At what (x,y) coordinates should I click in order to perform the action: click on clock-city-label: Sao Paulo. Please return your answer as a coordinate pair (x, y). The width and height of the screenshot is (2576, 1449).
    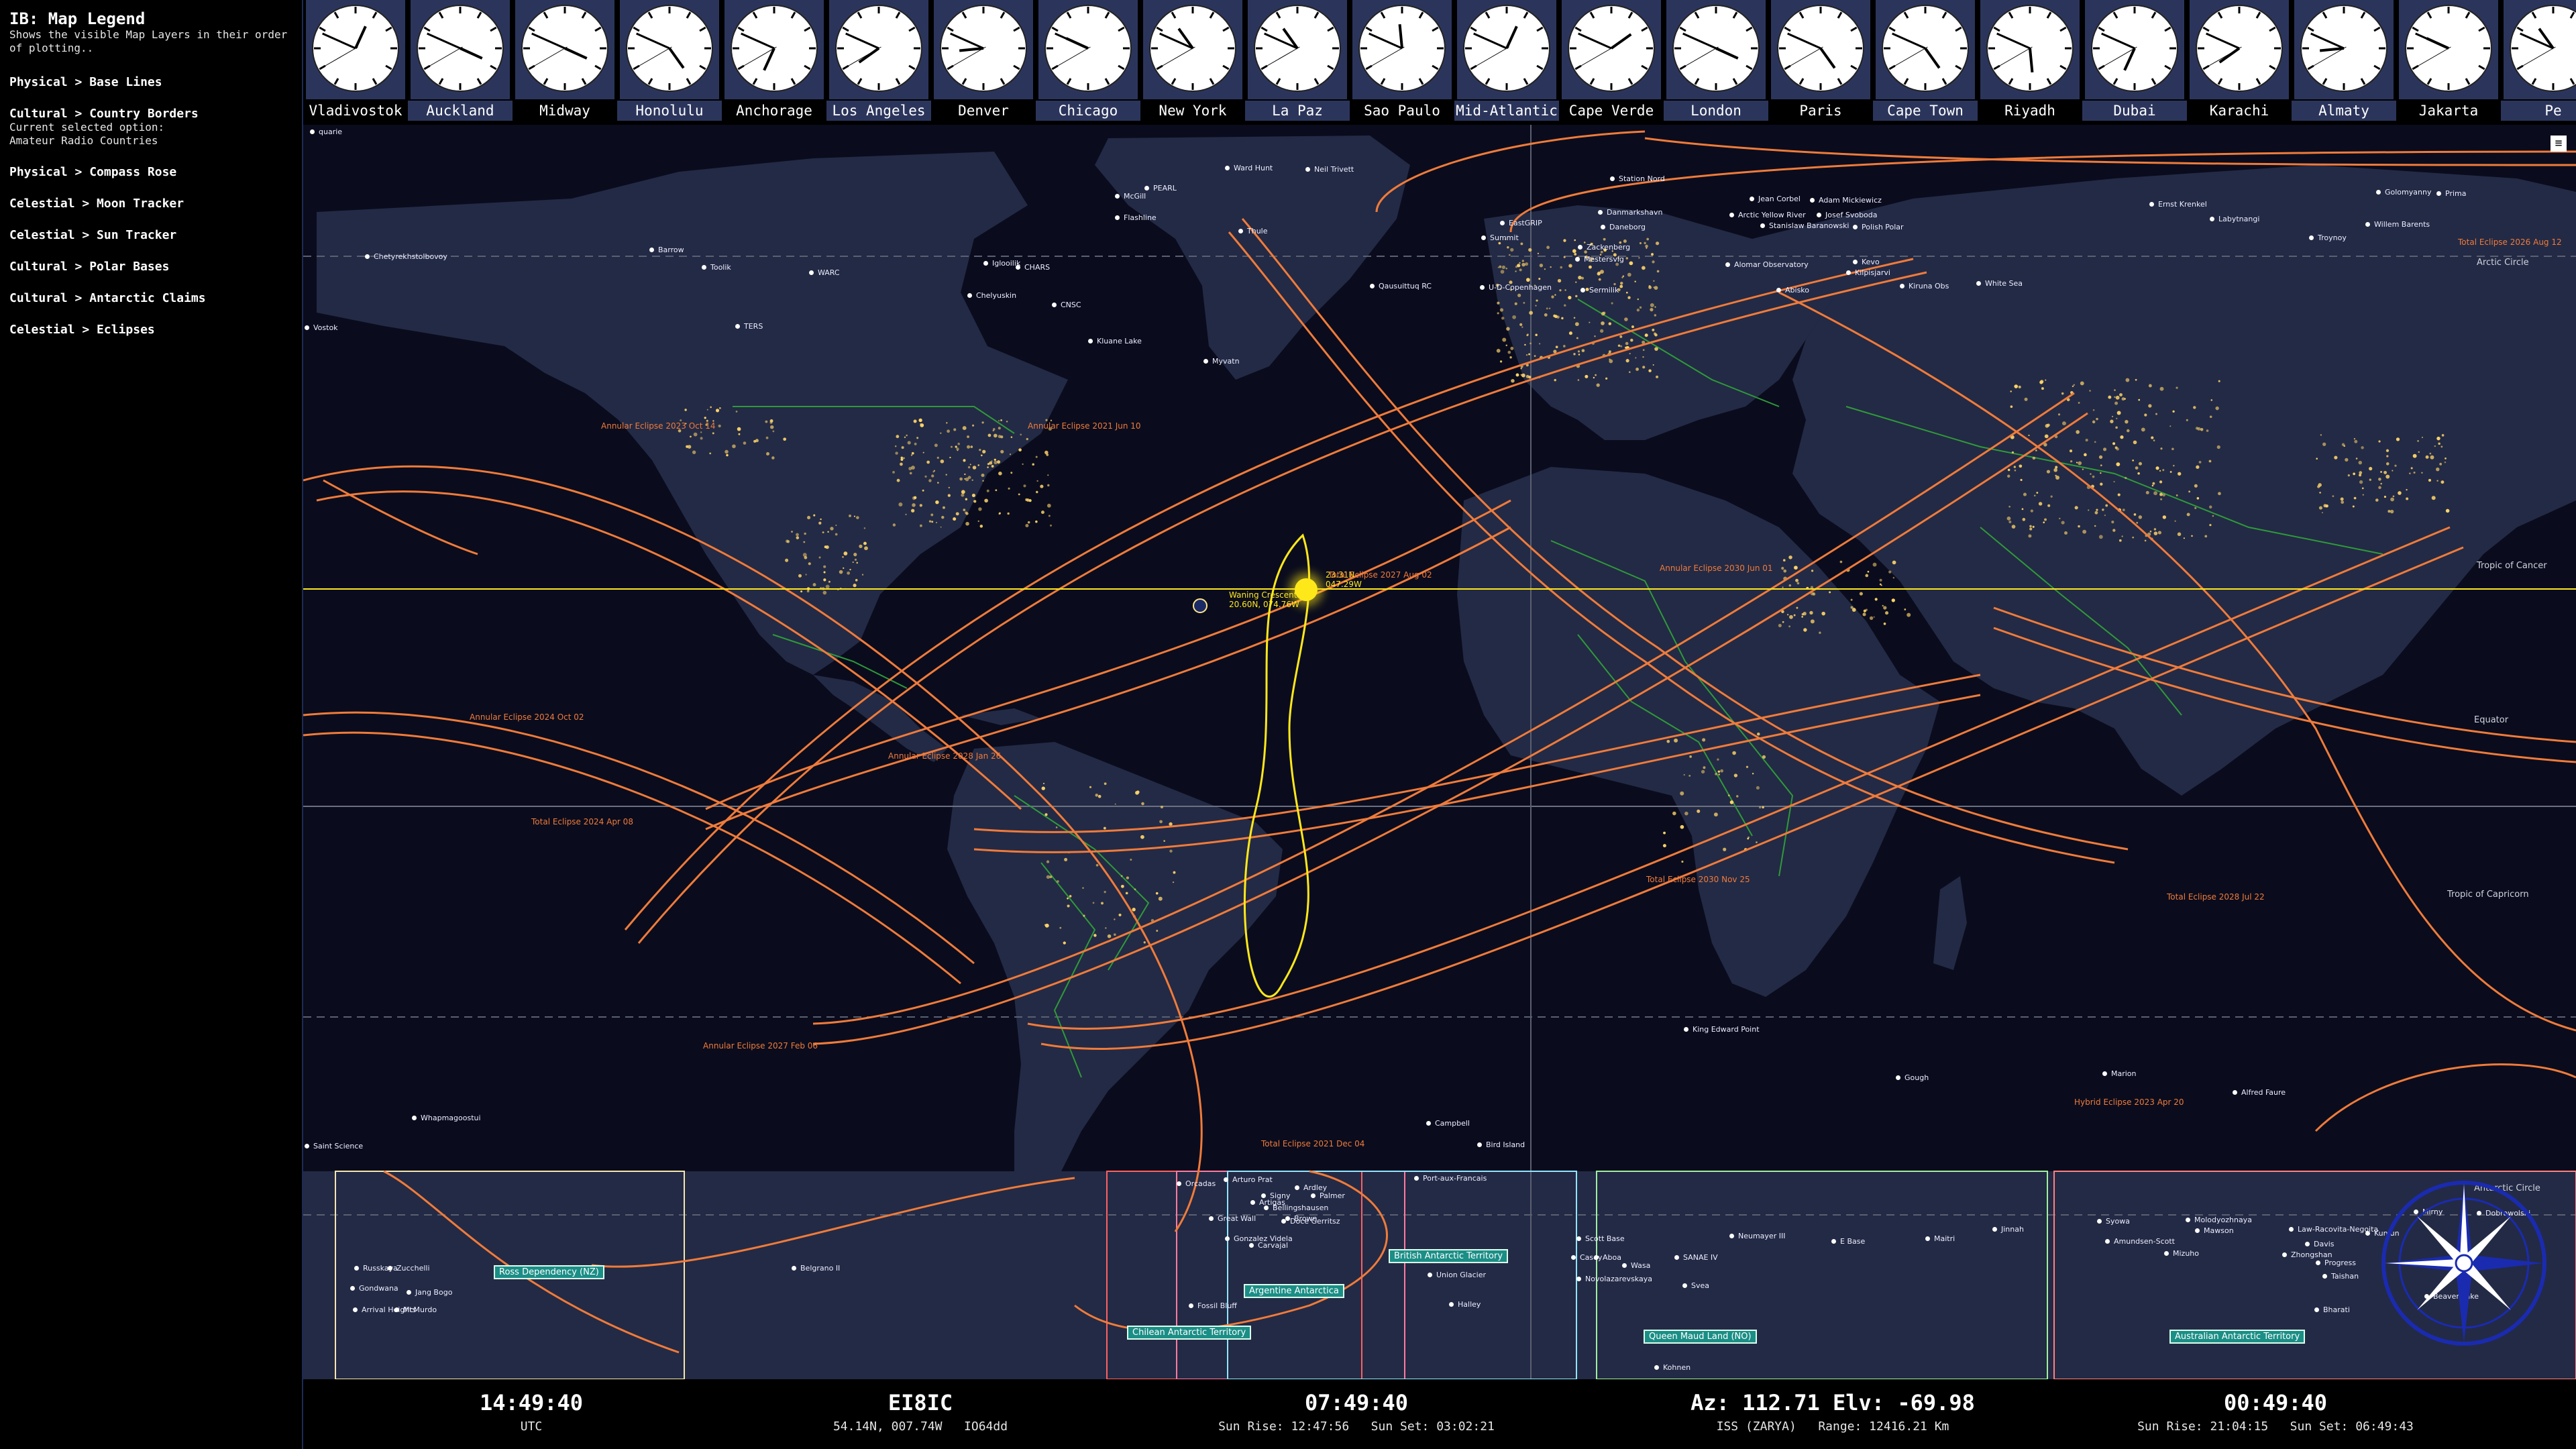
    Looking at the image, I should click on (1402, 111).